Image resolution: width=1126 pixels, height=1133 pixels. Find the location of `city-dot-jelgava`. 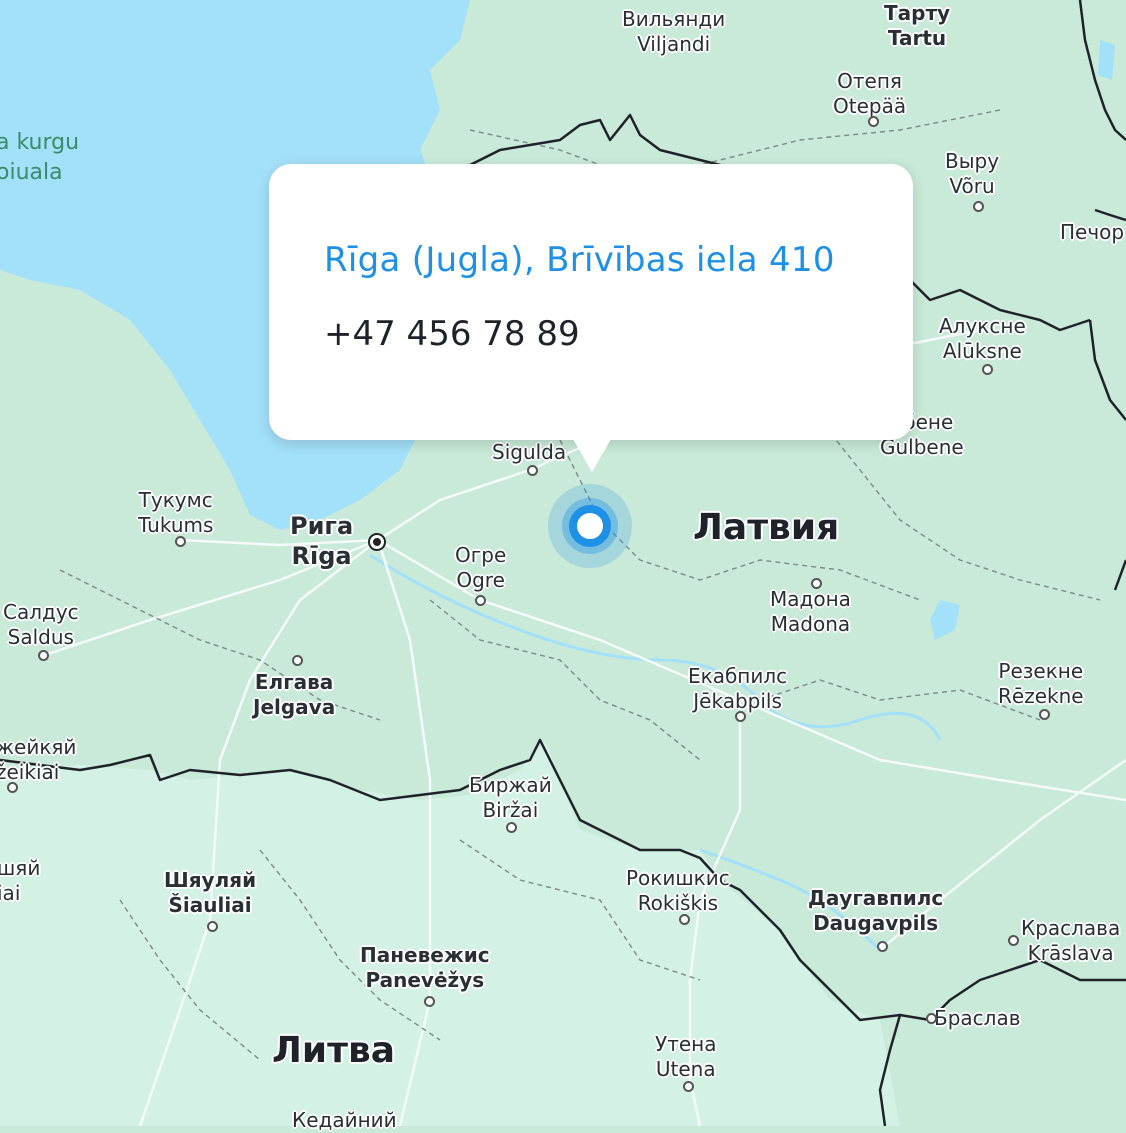

city-dot-jelgava is located at coordinates (297, 660).